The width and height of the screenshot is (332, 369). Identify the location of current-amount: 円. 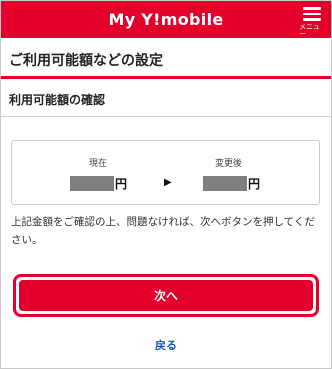
(98, 183).